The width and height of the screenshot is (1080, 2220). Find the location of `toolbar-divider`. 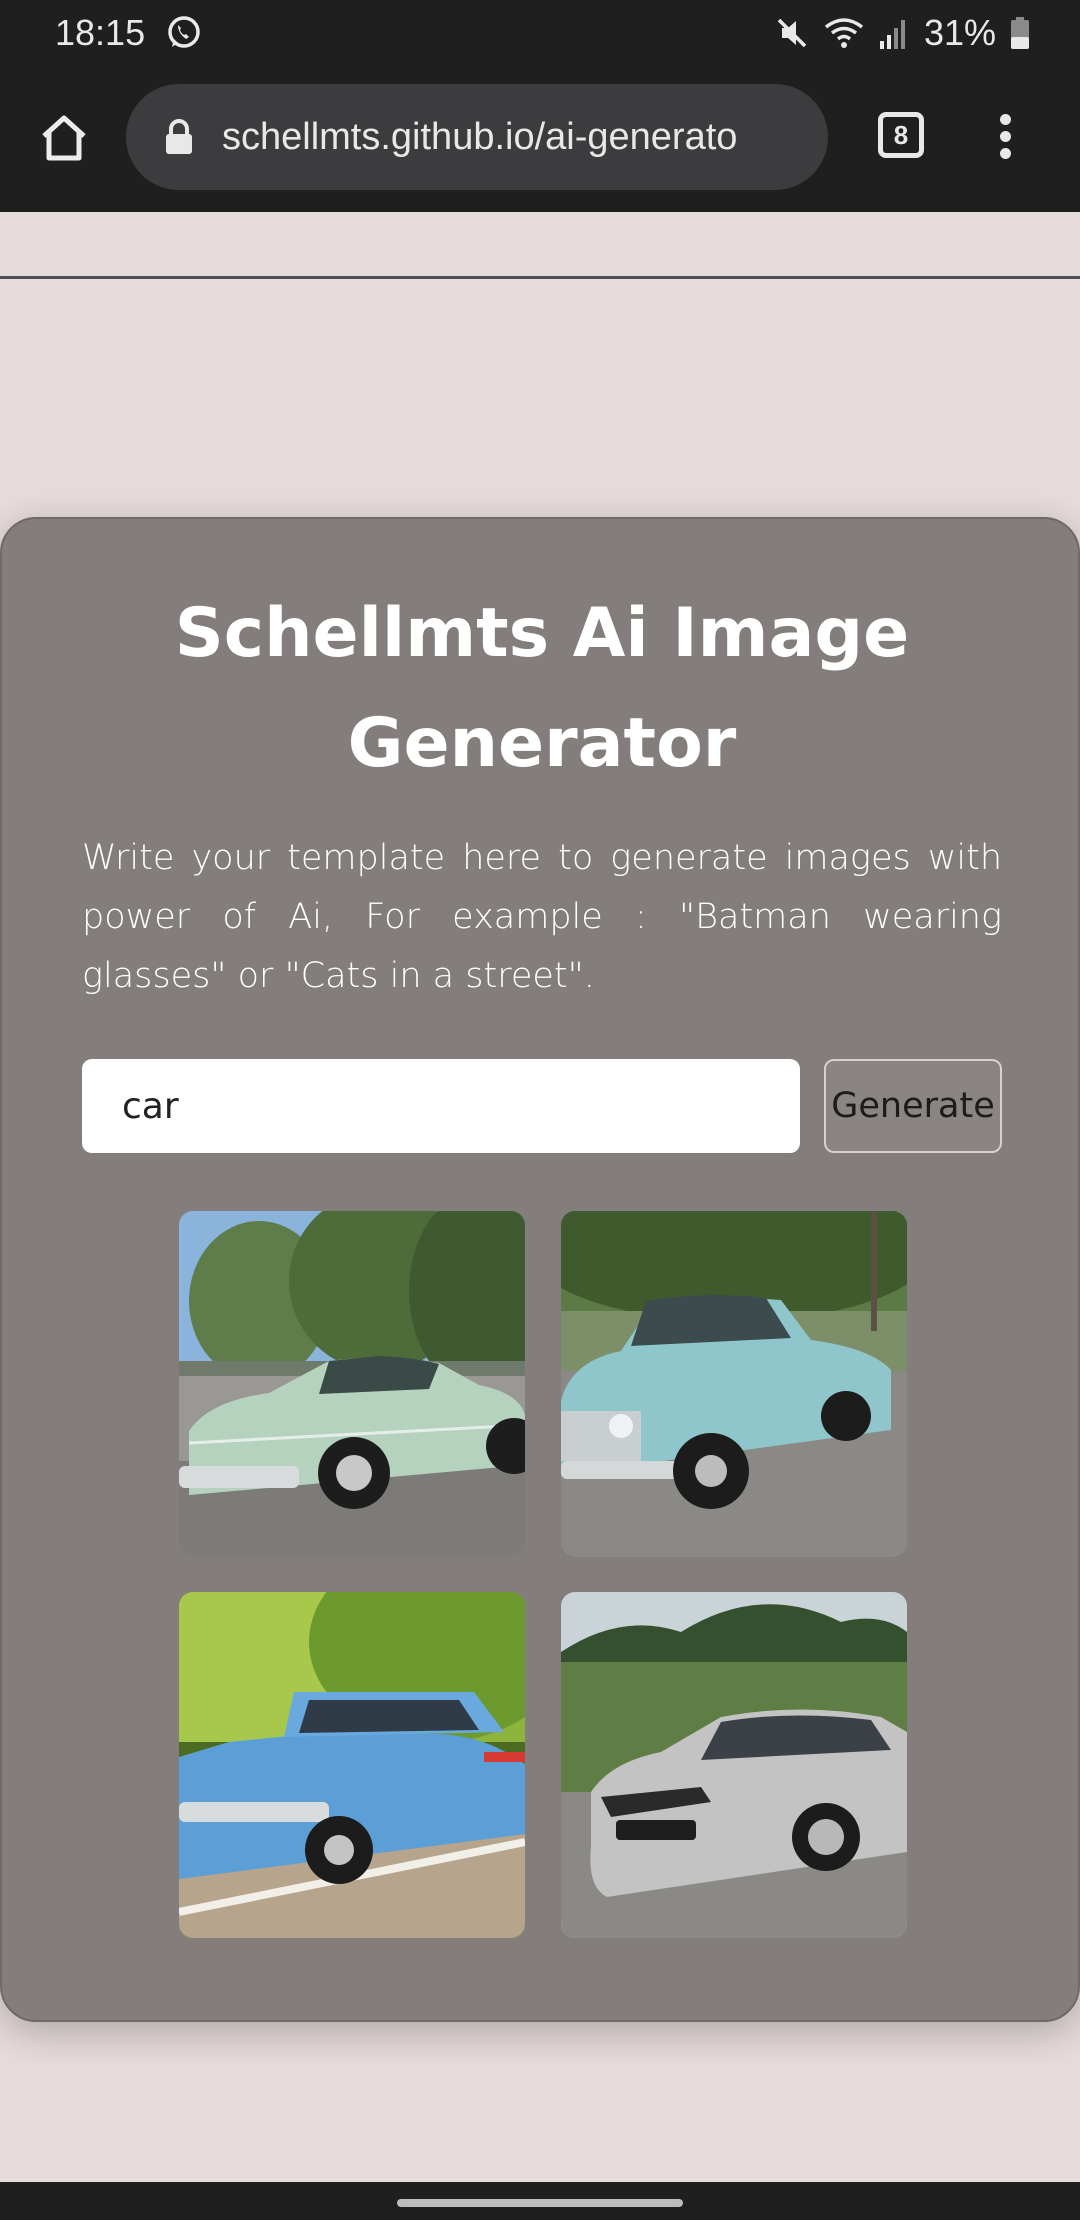

toolbar-divider is located at coordinates (540, 277).